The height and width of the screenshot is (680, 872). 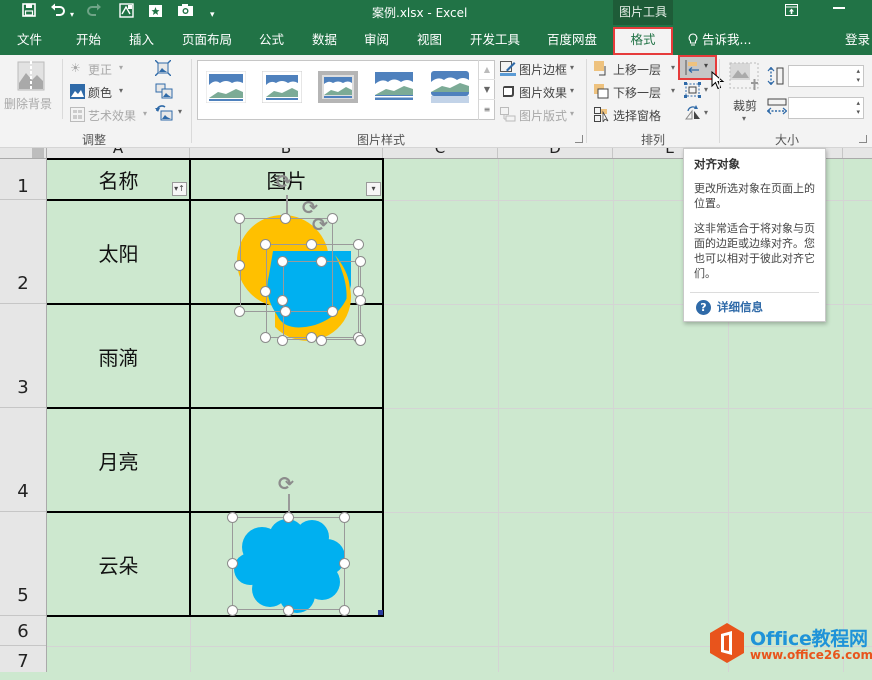 I want to click on camera-icon, so click(x=185, y=12).